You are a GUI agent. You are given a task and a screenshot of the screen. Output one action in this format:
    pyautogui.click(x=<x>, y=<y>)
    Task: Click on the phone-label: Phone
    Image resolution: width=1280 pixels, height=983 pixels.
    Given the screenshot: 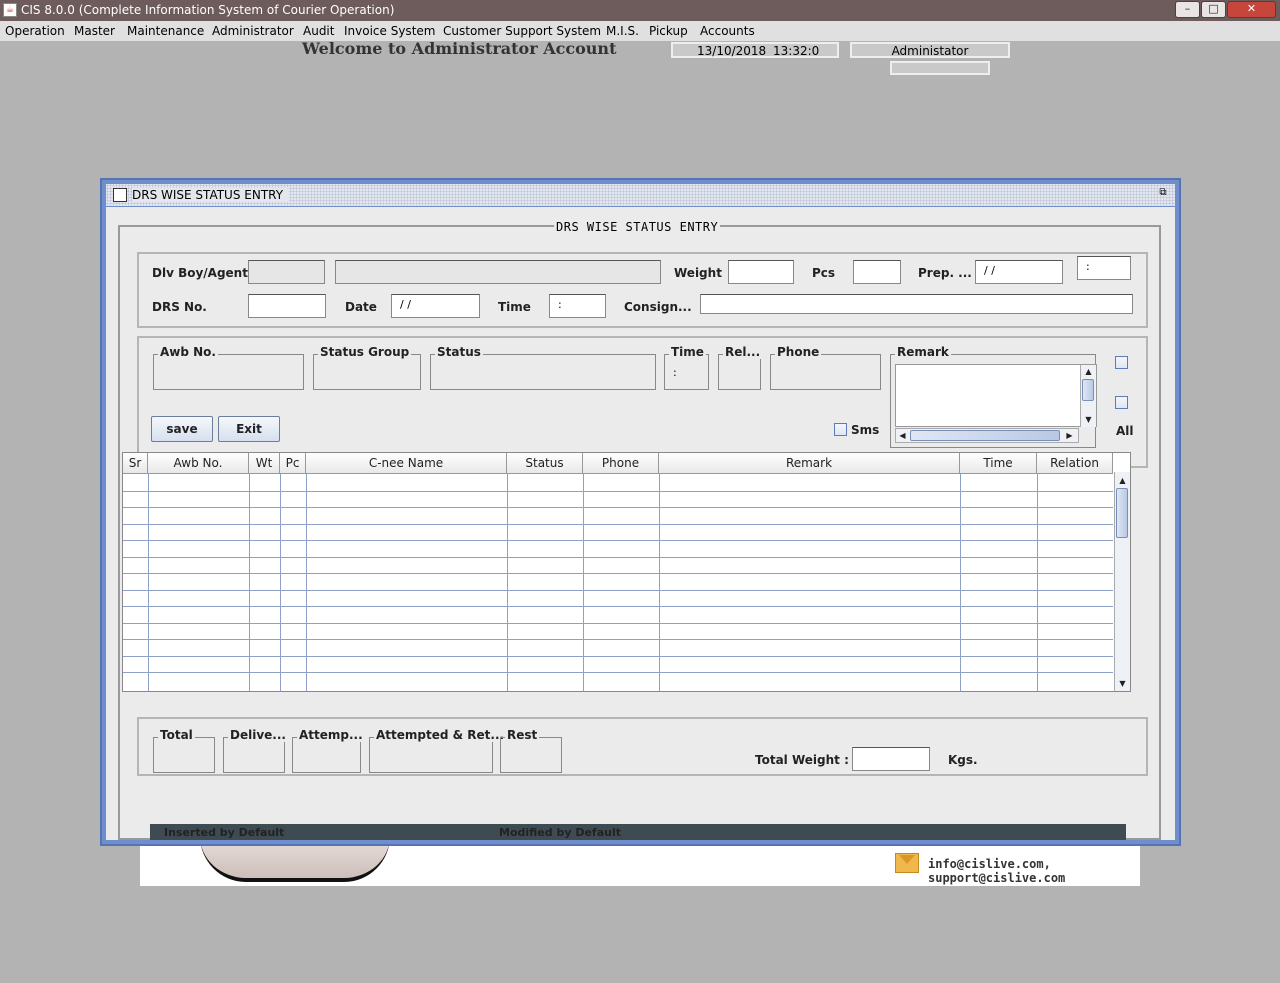 What is the action you would take?
    pyautogui.click(x=798, y=352)
    